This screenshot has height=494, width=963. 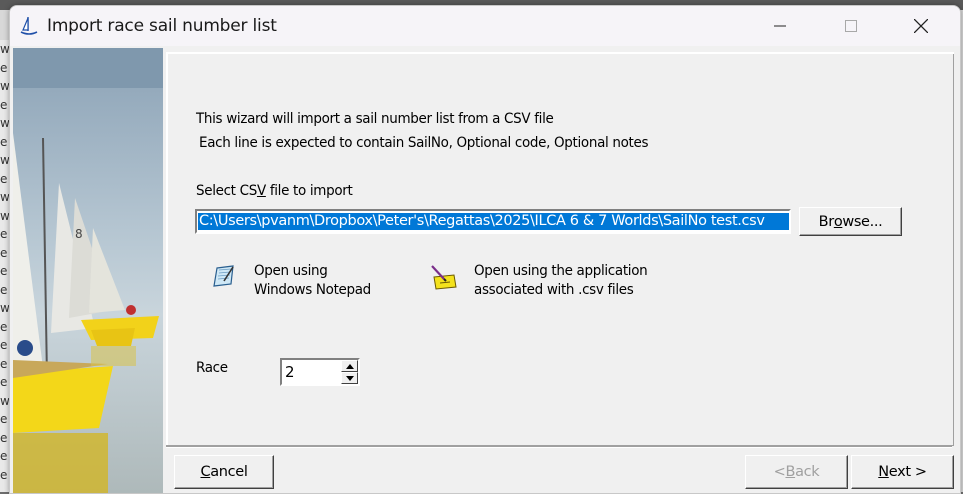 What do you see at coordinates (312, 290) in the screenshot?
I see `notepad-line-2: Windows Notepad` at bounding box center [312, 290].